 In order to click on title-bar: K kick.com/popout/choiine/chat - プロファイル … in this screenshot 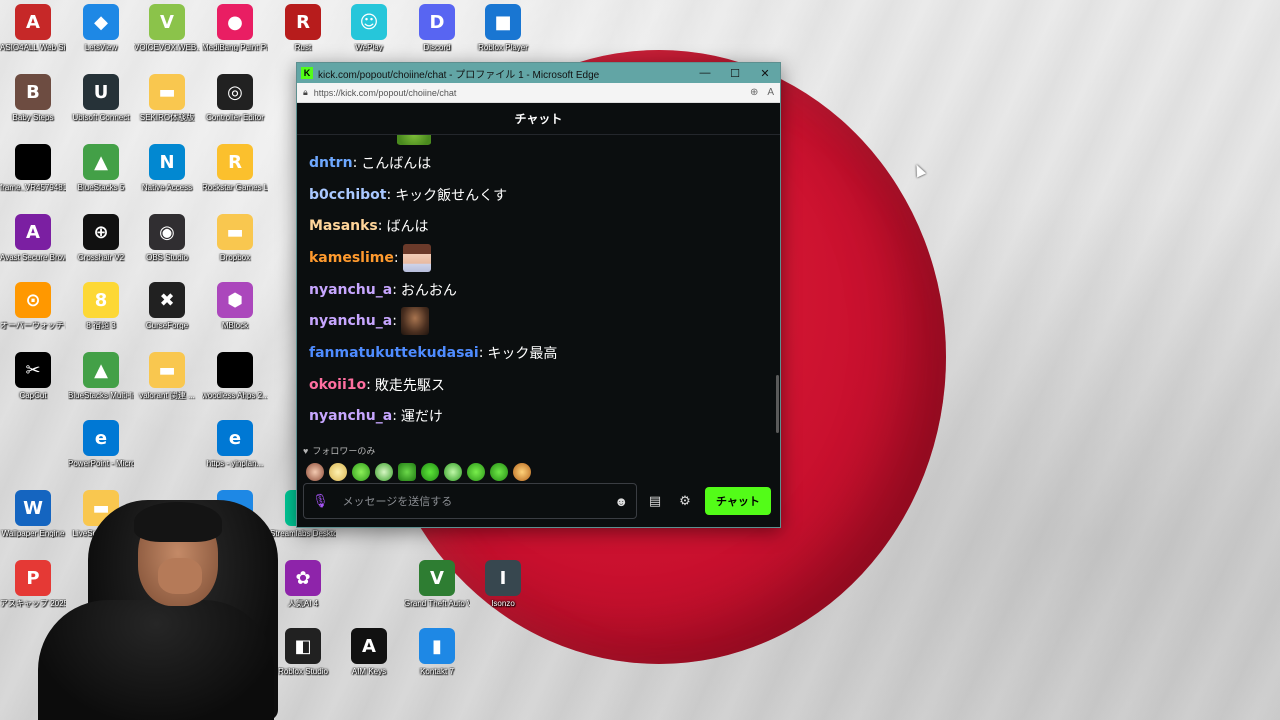, I will do `click(538, 73)`.